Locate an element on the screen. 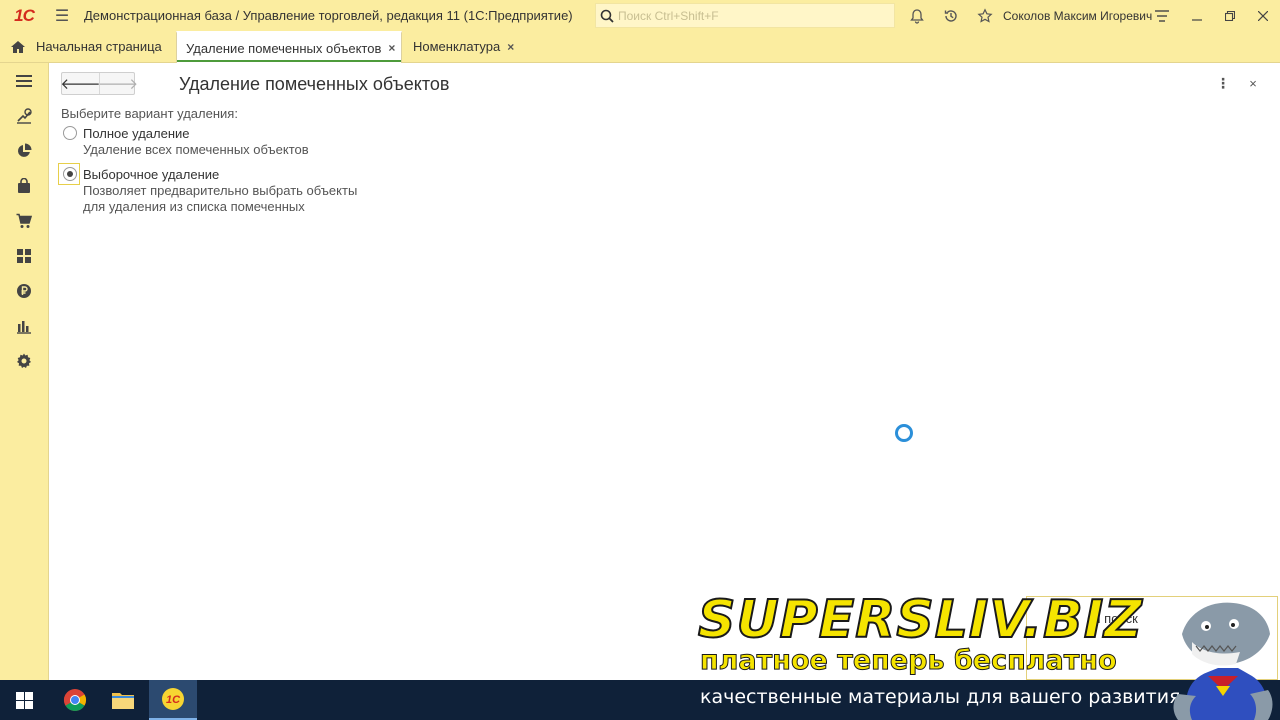  star-icon is located at coordinates (985, 15).